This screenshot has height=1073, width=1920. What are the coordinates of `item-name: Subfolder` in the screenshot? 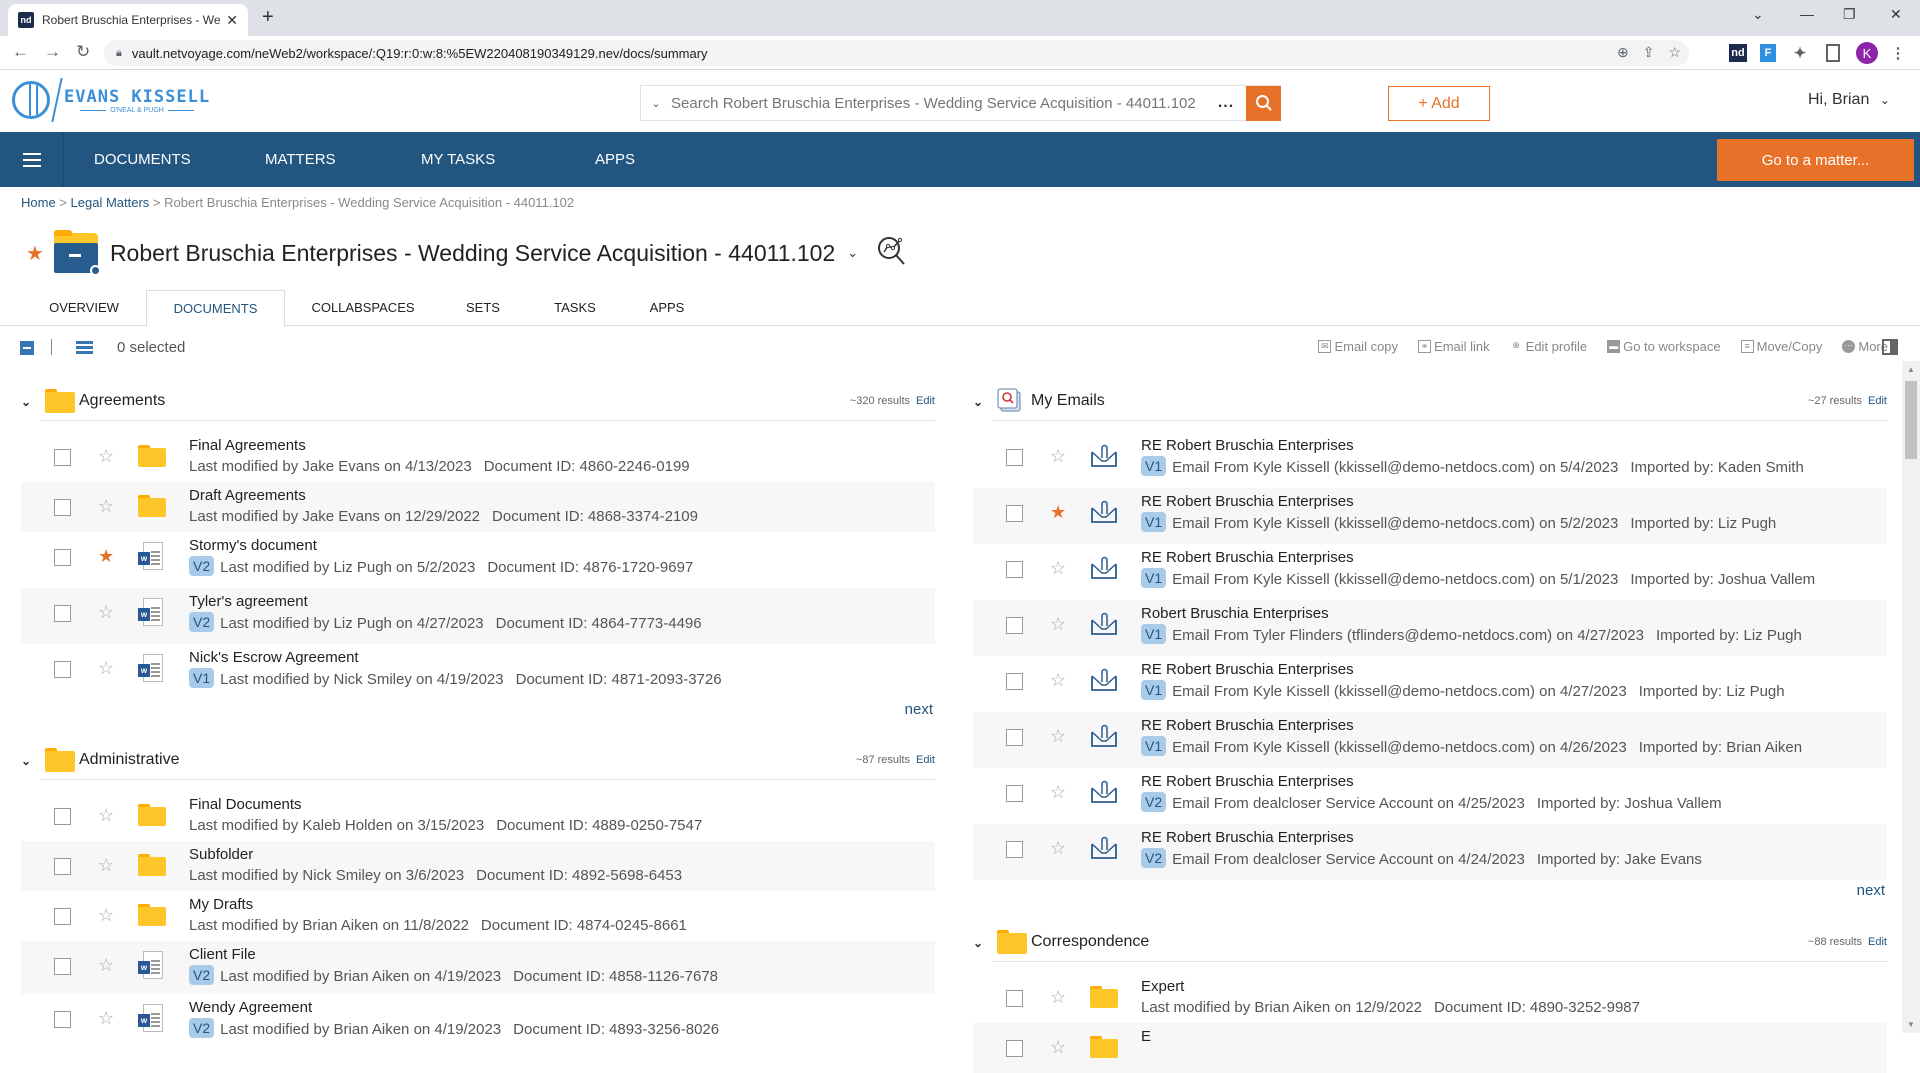 It's located at (221, 854).